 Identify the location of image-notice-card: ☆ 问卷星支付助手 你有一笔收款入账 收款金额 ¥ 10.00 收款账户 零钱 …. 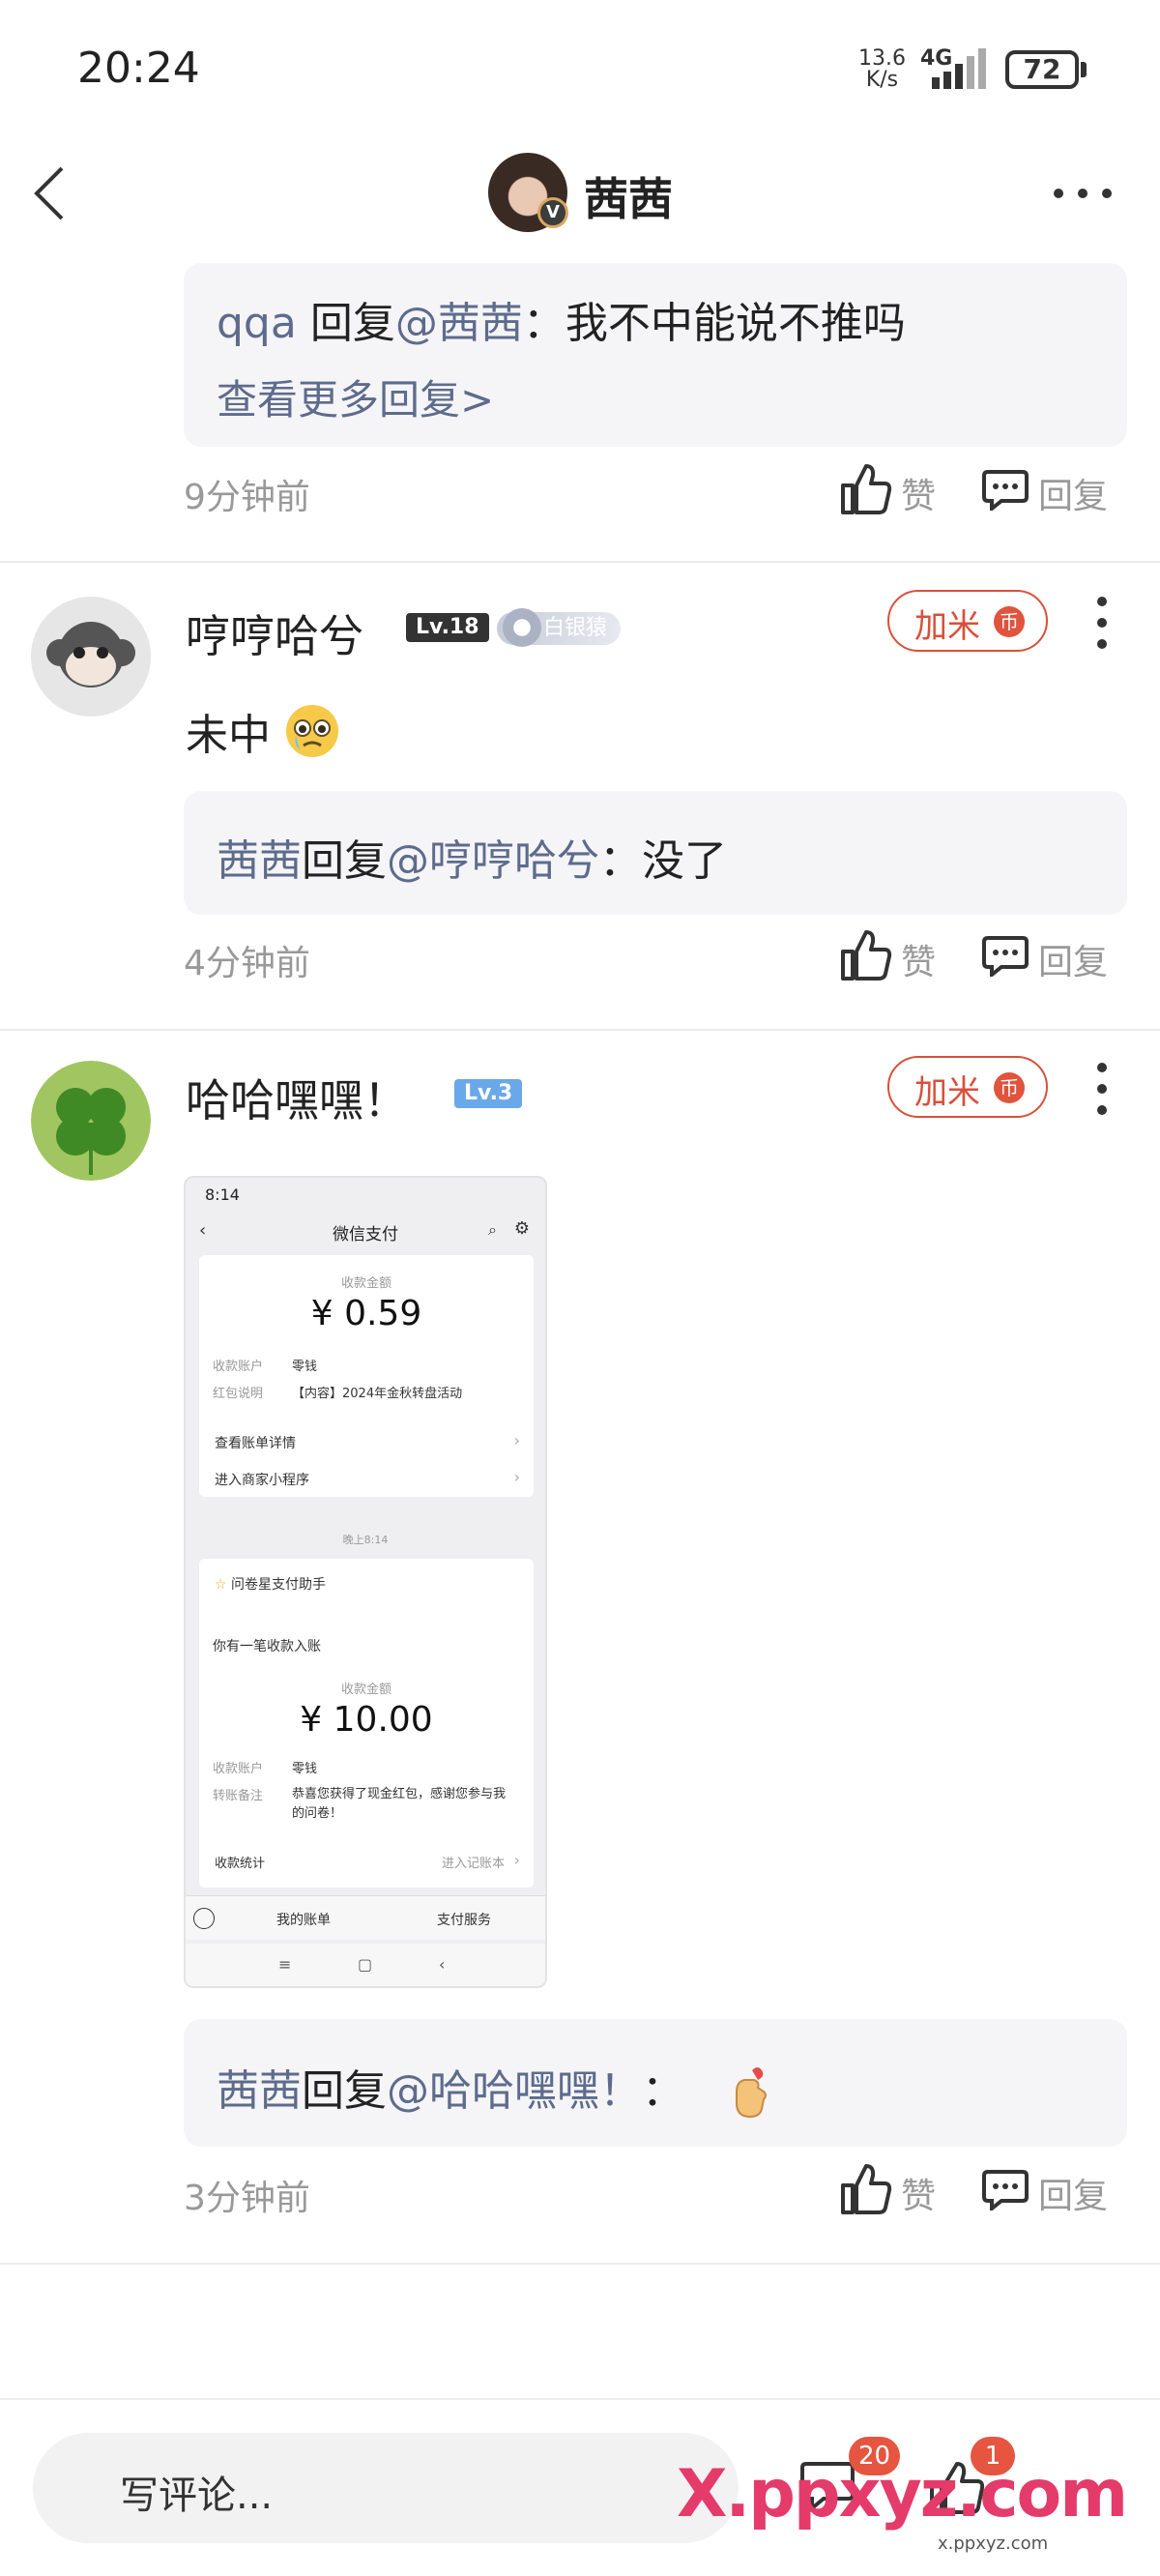
(367, 1723).